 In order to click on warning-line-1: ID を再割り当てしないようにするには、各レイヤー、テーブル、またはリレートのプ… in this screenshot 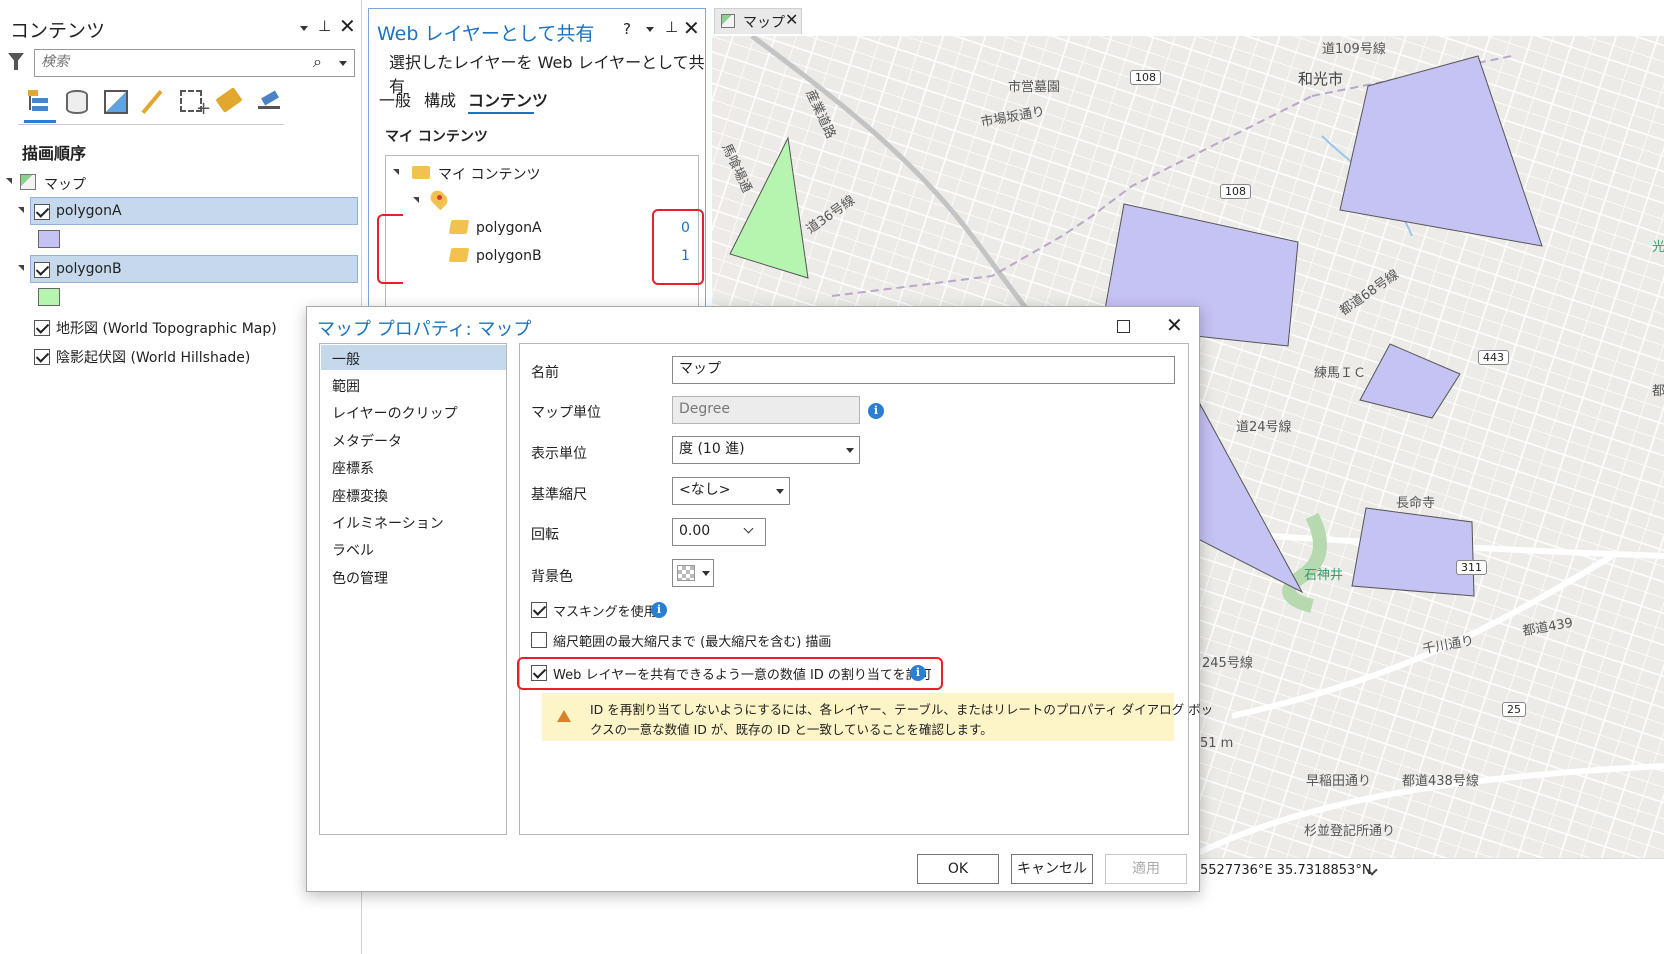, I will do `click(902, 709)`.